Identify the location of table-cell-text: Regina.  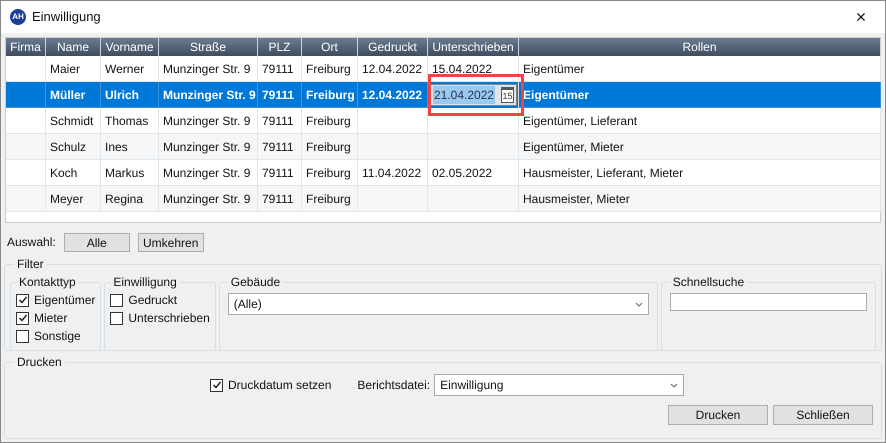
(124, 199).